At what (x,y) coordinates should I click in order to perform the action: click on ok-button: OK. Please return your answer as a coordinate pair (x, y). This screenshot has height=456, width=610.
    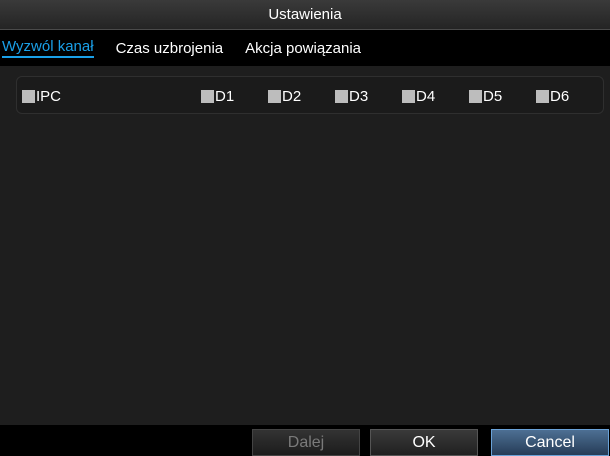
    Looking at the image, I should click on (424, 442).